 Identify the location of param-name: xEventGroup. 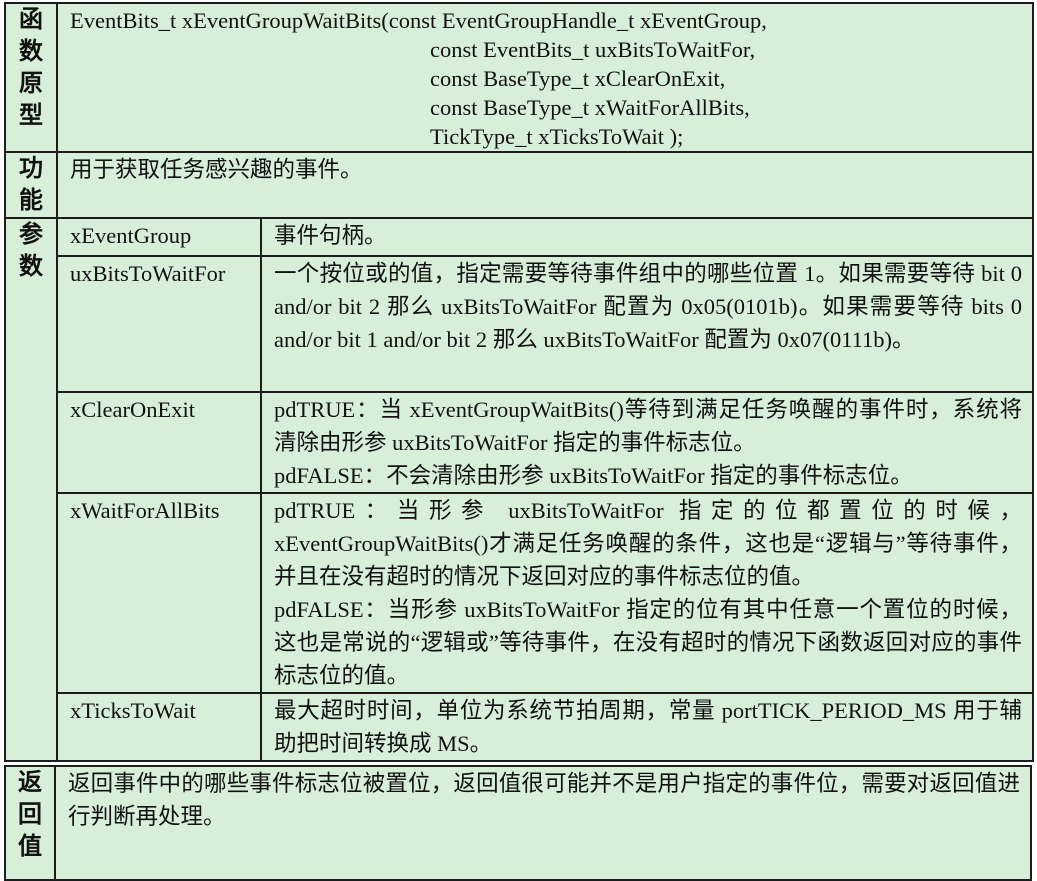
(159, 237).